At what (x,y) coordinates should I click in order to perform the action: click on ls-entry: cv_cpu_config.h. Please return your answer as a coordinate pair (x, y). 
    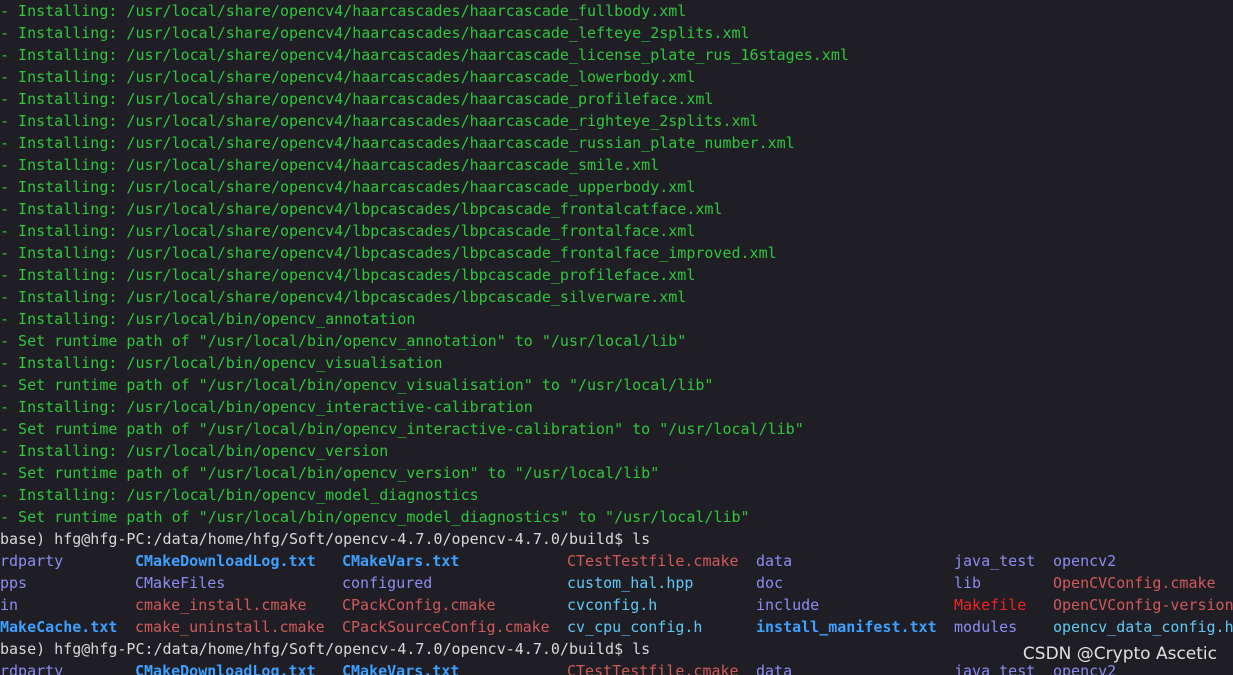
    Looking at the image, I should click on (635, 627).